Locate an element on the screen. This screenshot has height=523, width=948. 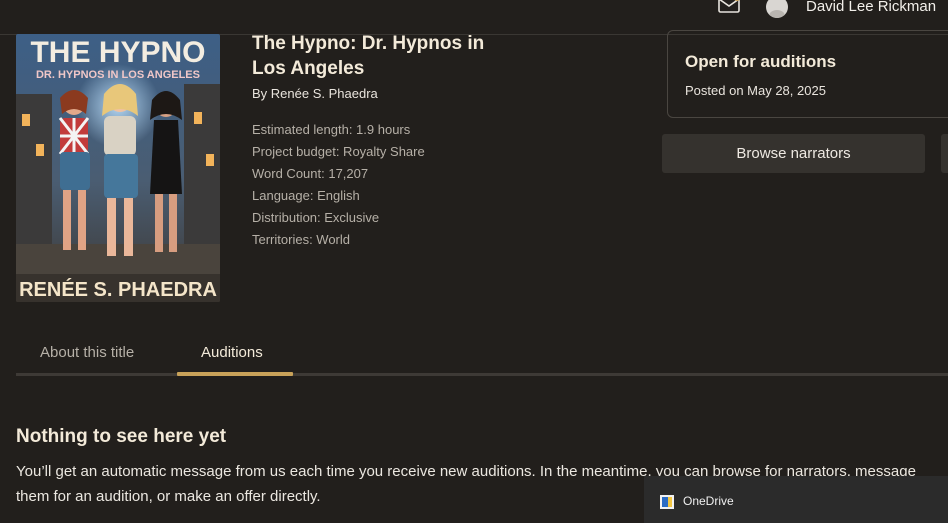
user-avatar-icon is located at coordinates (777, 9).